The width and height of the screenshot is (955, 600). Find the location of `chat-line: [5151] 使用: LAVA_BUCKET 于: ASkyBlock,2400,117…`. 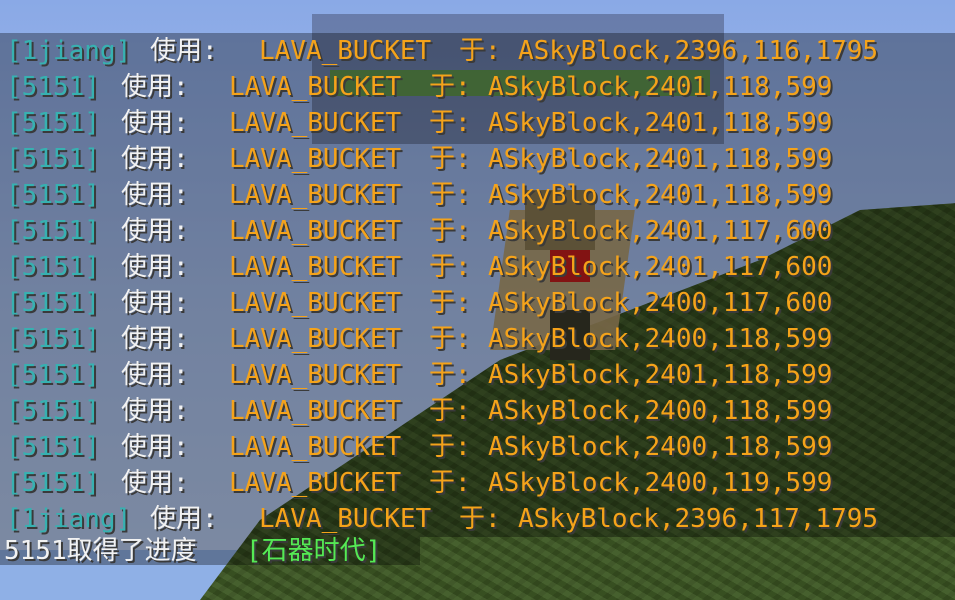

chat-line: [5151] 使用: LAVA_BUCKET 于: ASkyBlock,2400,117… is located at coordinates (477, 303).